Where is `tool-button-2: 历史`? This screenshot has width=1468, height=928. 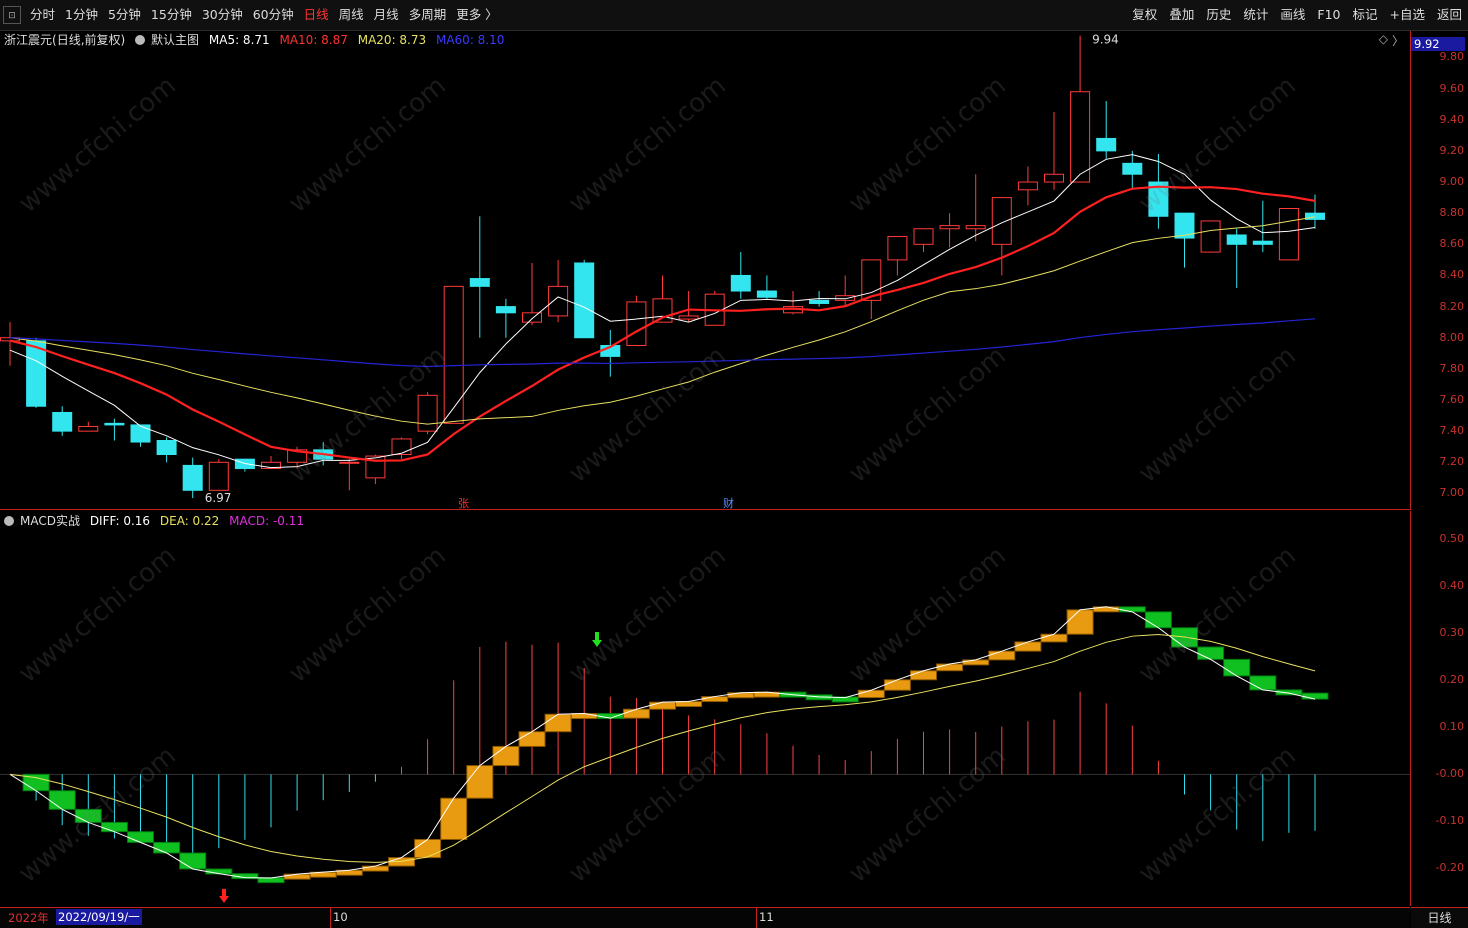 tool-button-2: 历史 is located at coordinates (1218, 15).